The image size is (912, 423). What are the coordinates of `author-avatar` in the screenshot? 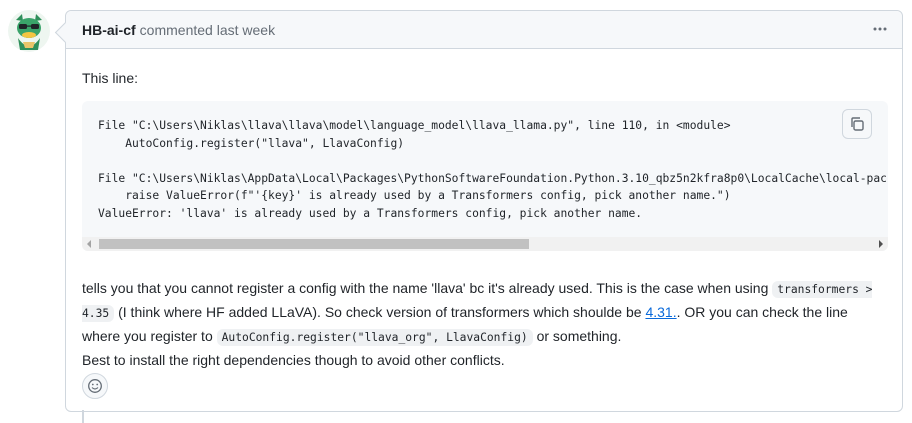 It's located at (29, 31).